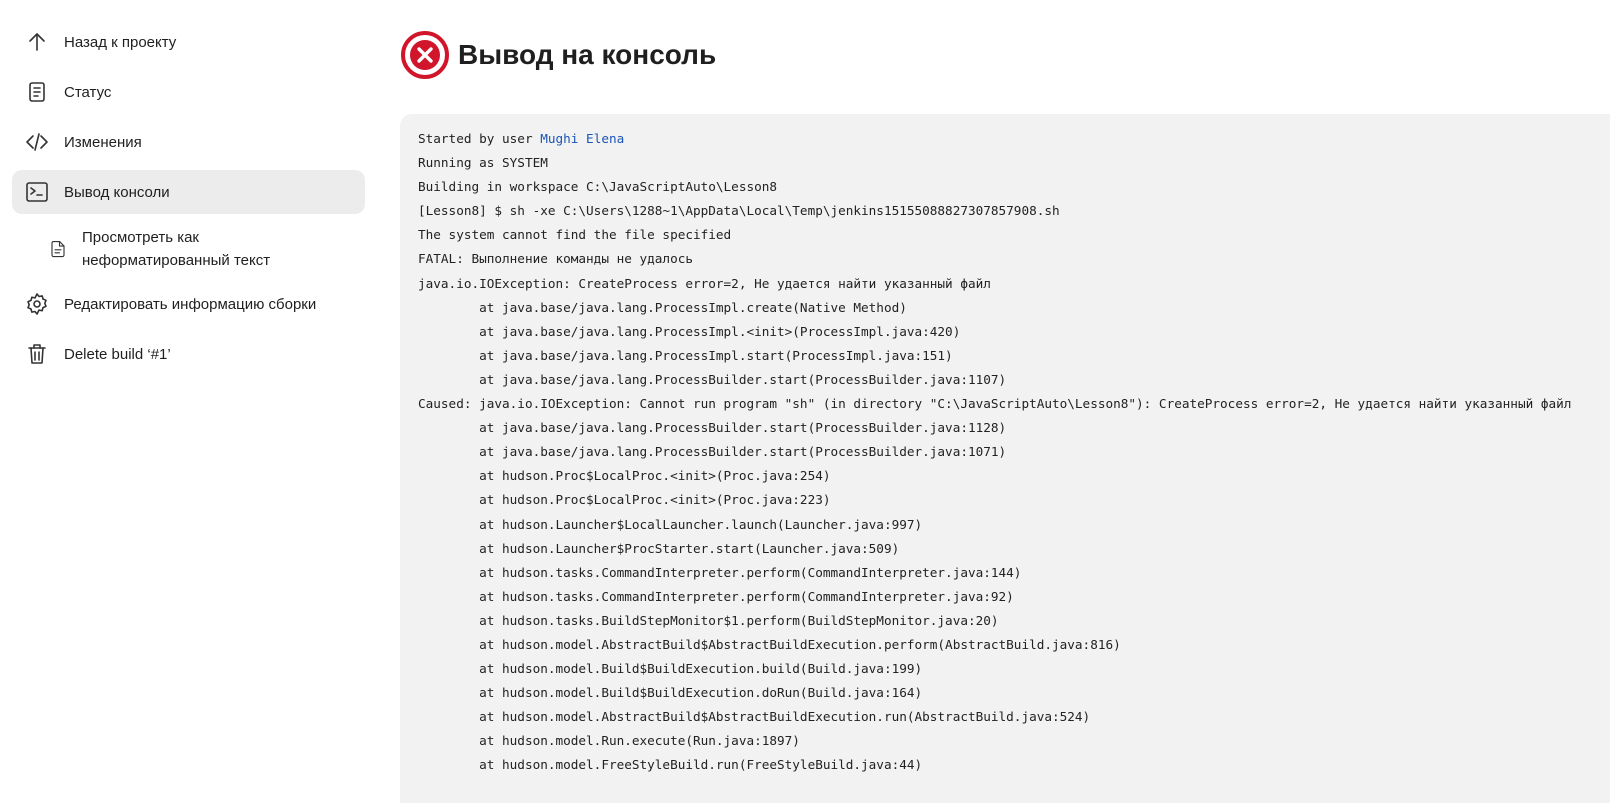  What do you see at coordinates (37, 42) in the screenshot?
I see `arrow-up-icon` at bounding box center [37, 42].